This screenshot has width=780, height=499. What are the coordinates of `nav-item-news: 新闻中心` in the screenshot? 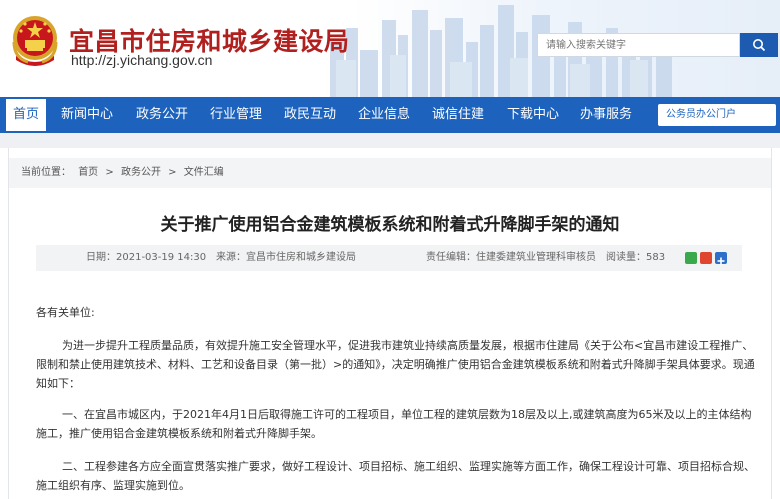 It's located at (87, 115).